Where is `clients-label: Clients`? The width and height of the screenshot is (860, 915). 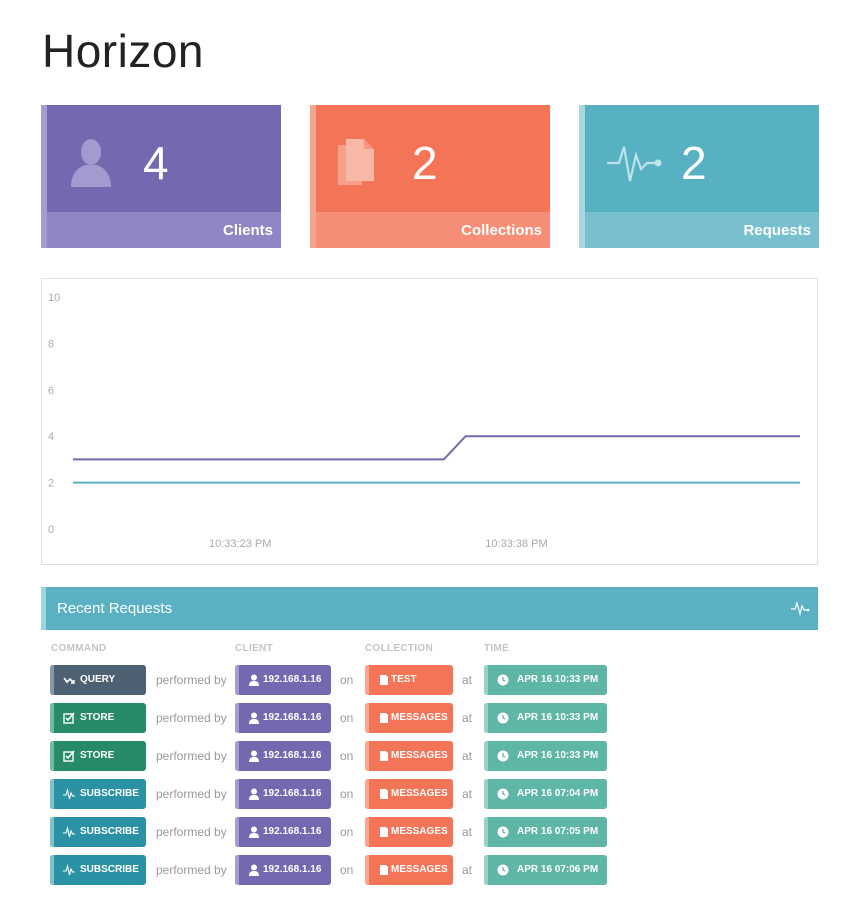
clients-label: Clients is located at coordinates (247, 230).